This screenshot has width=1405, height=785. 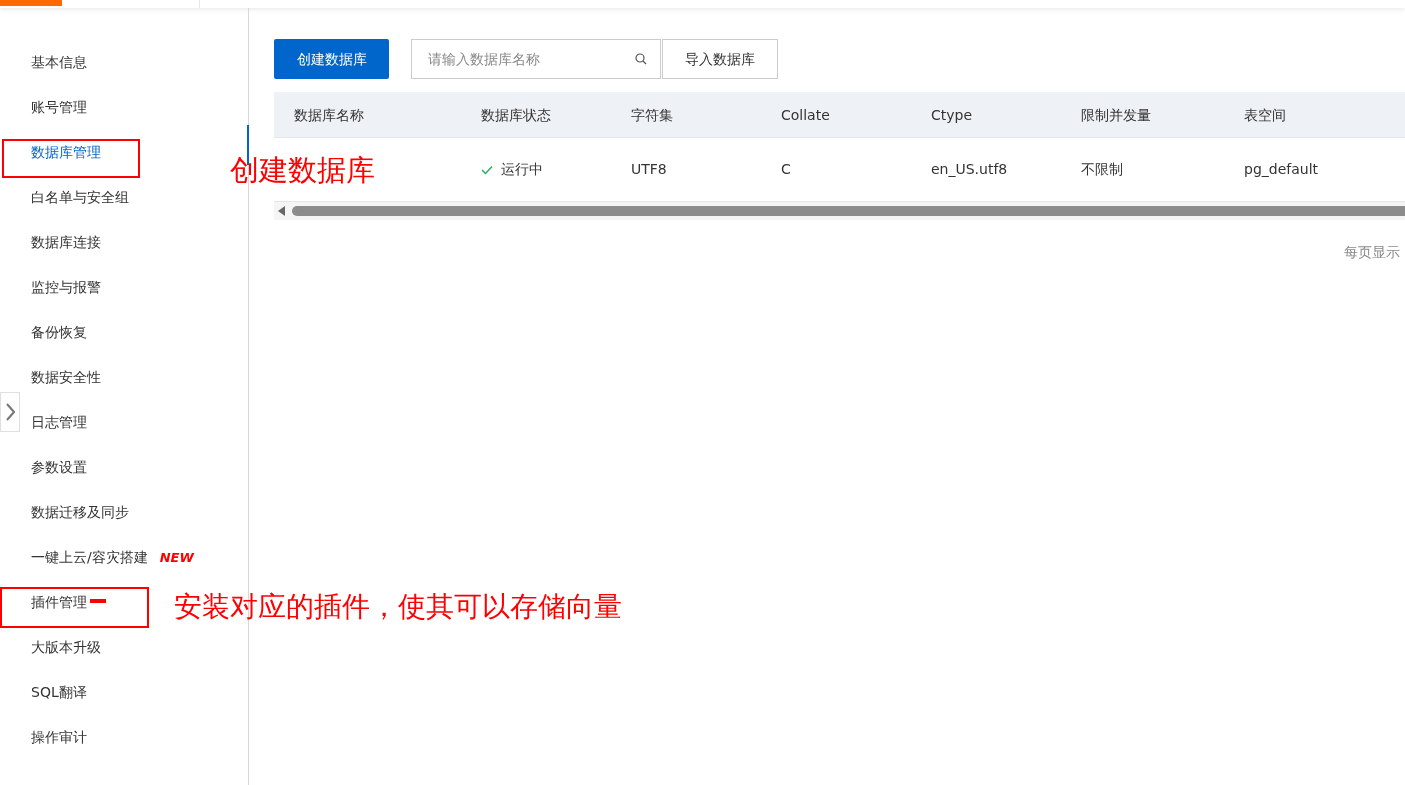 I want to click on selected-indicator, so click(x=248, y=145).